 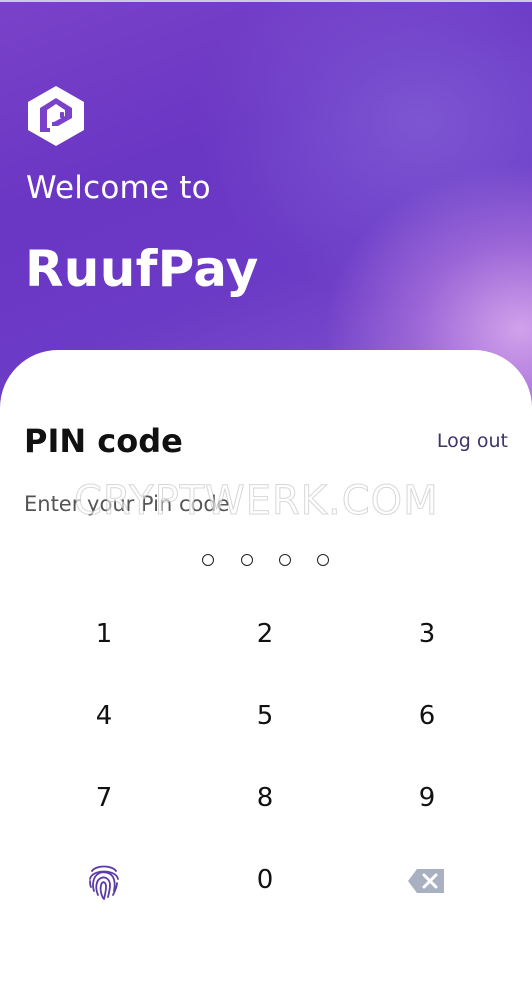 I want to click on backspace-button, so click(x=427, y=880).